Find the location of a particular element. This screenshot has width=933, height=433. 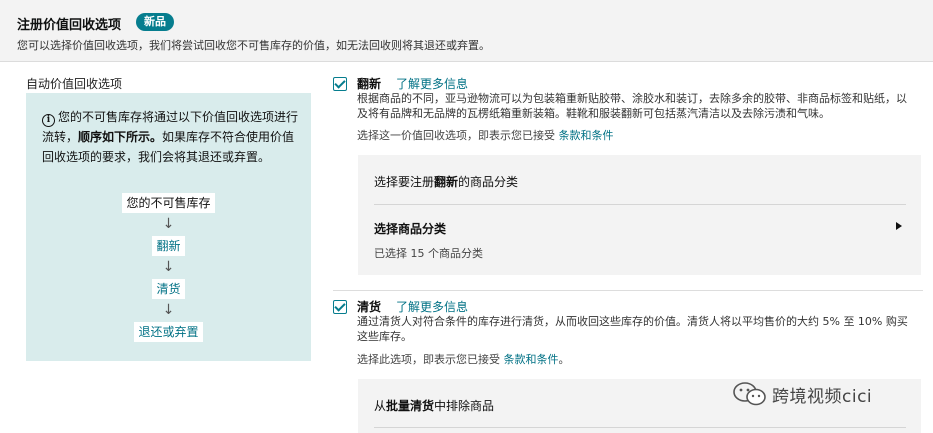

new-badge: 新品 is located at coordinates (155, 22).